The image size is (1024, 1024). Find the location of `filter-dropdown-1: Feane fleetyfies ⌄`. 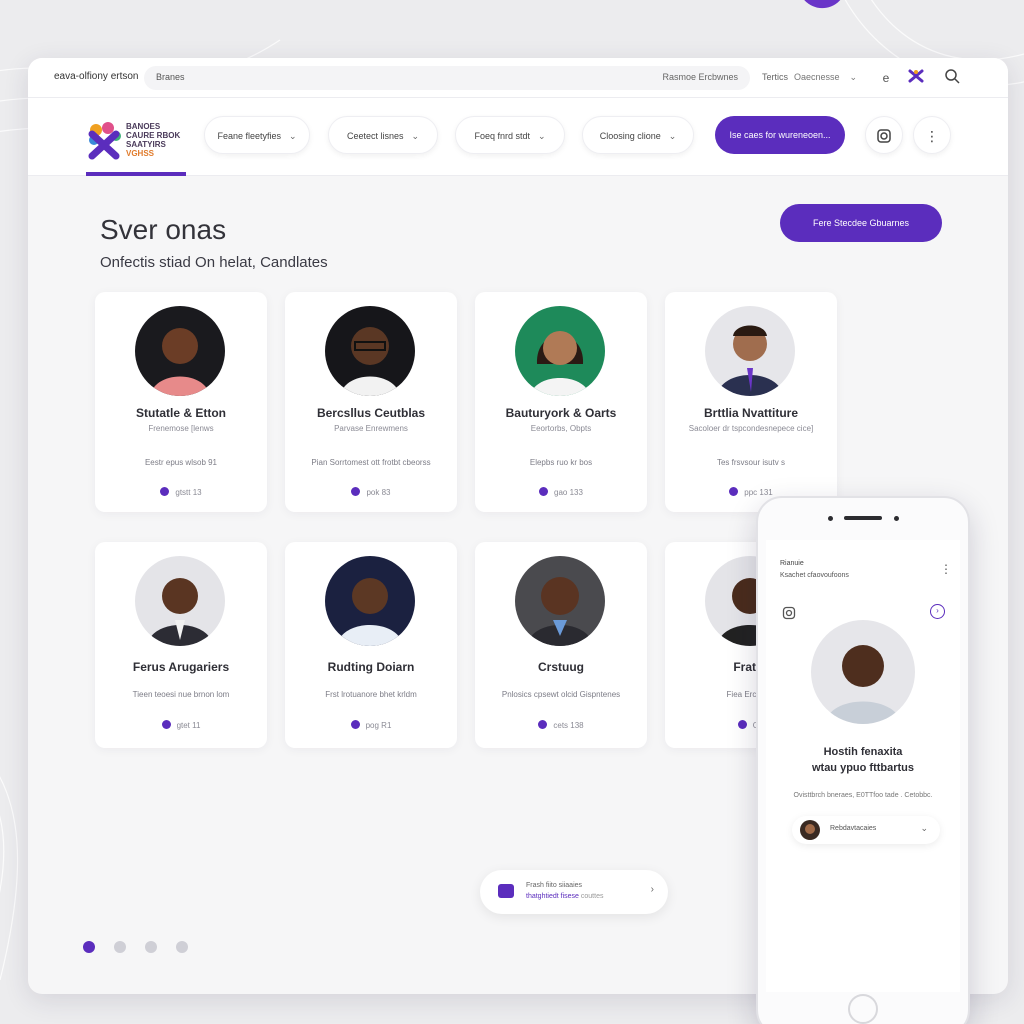

filter-dropdown-1: Feane fleetyfies ⌄ is located at coordinates (257, 135).